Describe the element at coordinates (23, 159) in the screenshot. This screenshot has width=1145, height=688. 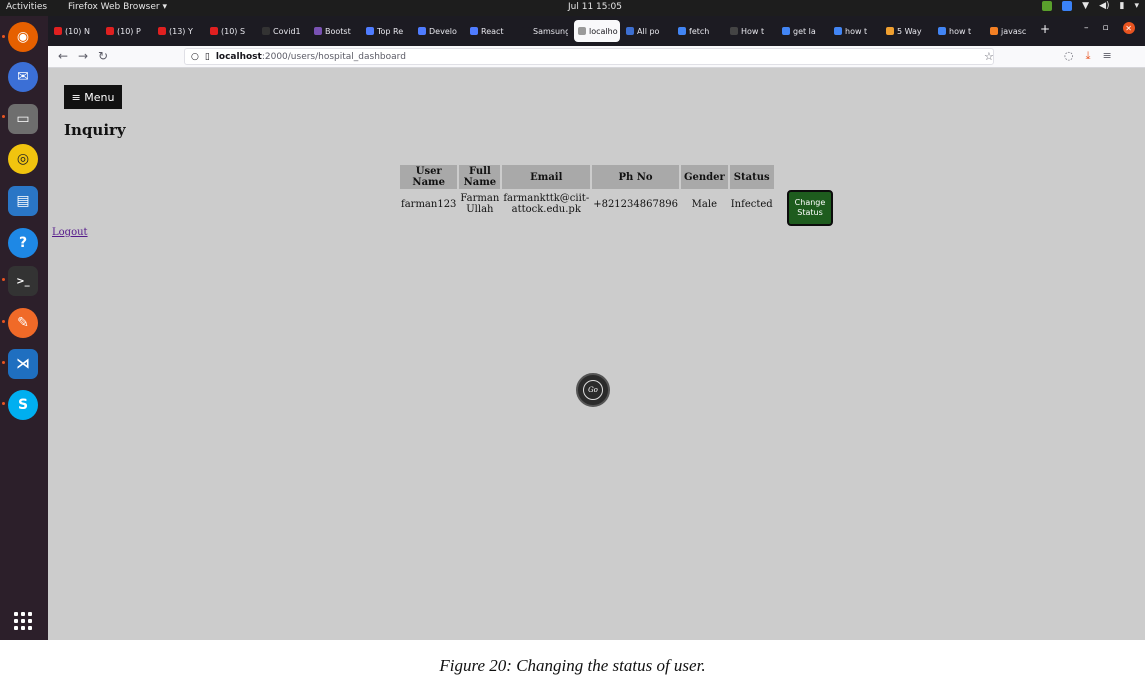
I see `rhythmbox-icon: ◎` at that location.